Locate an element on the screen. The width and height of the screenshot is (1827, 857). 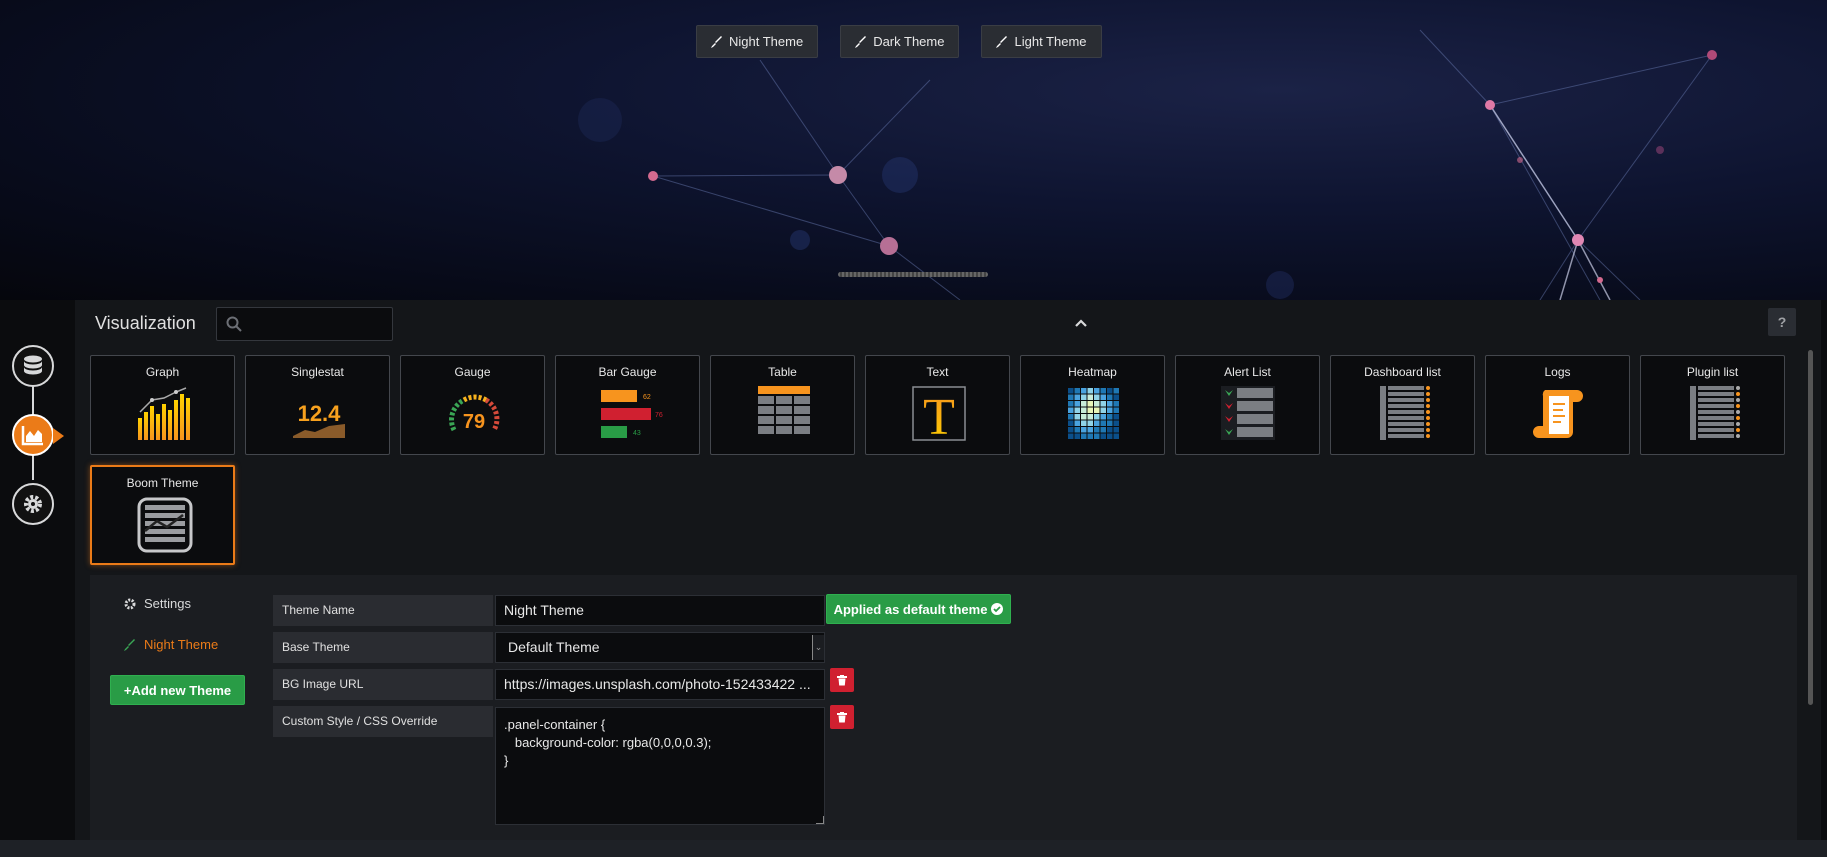
applied-default-theme-button: Applied as default theme is located at coordinates (918, 609).